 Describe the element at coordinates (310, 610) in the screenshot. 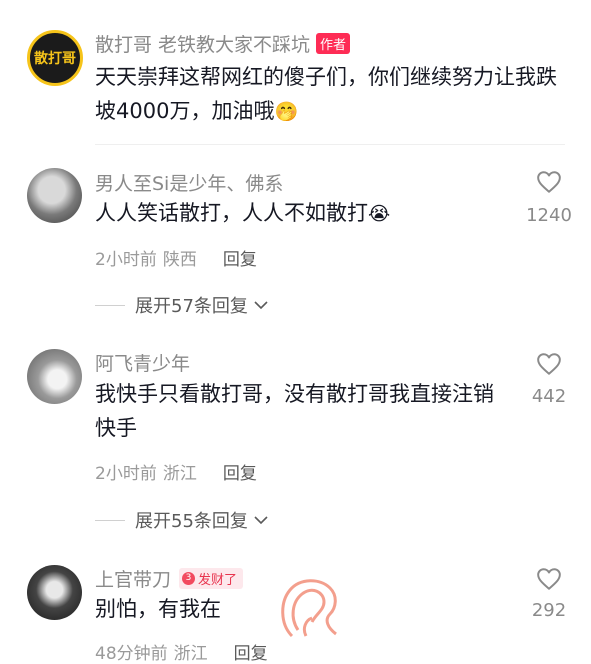

I see `watermark-logo-icon` at that location.